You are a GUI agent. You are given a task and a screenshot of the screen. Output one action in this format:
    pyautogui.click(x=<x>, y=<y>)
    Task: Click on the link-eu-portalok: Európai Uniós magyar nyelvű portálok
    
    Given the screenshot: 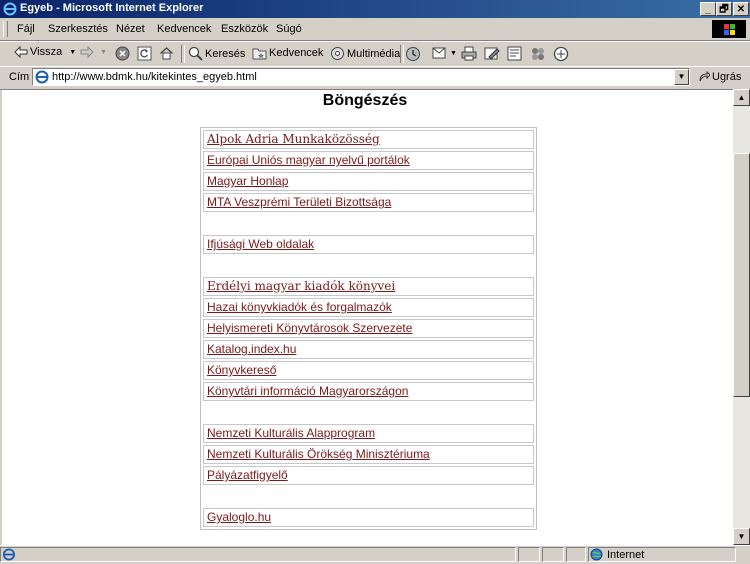 What is the action you would take?
    pyautogui.click(x=308, y=160)
    